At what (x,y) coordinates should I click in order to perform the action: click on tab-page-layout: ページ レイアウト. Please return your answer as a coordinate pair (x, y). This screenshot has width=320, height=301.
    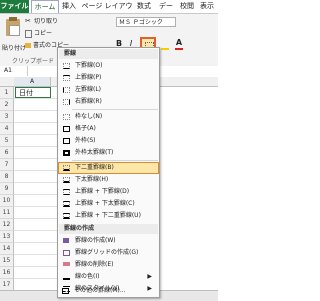
    Looking at the image, I should click on (107, 11).